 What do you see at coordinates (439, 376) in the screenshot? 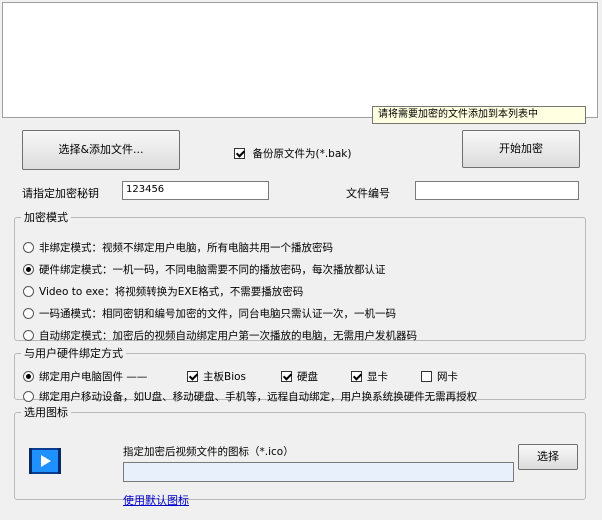
I see `hw-item-nic: 网卡` at bounding box center [439, 376].